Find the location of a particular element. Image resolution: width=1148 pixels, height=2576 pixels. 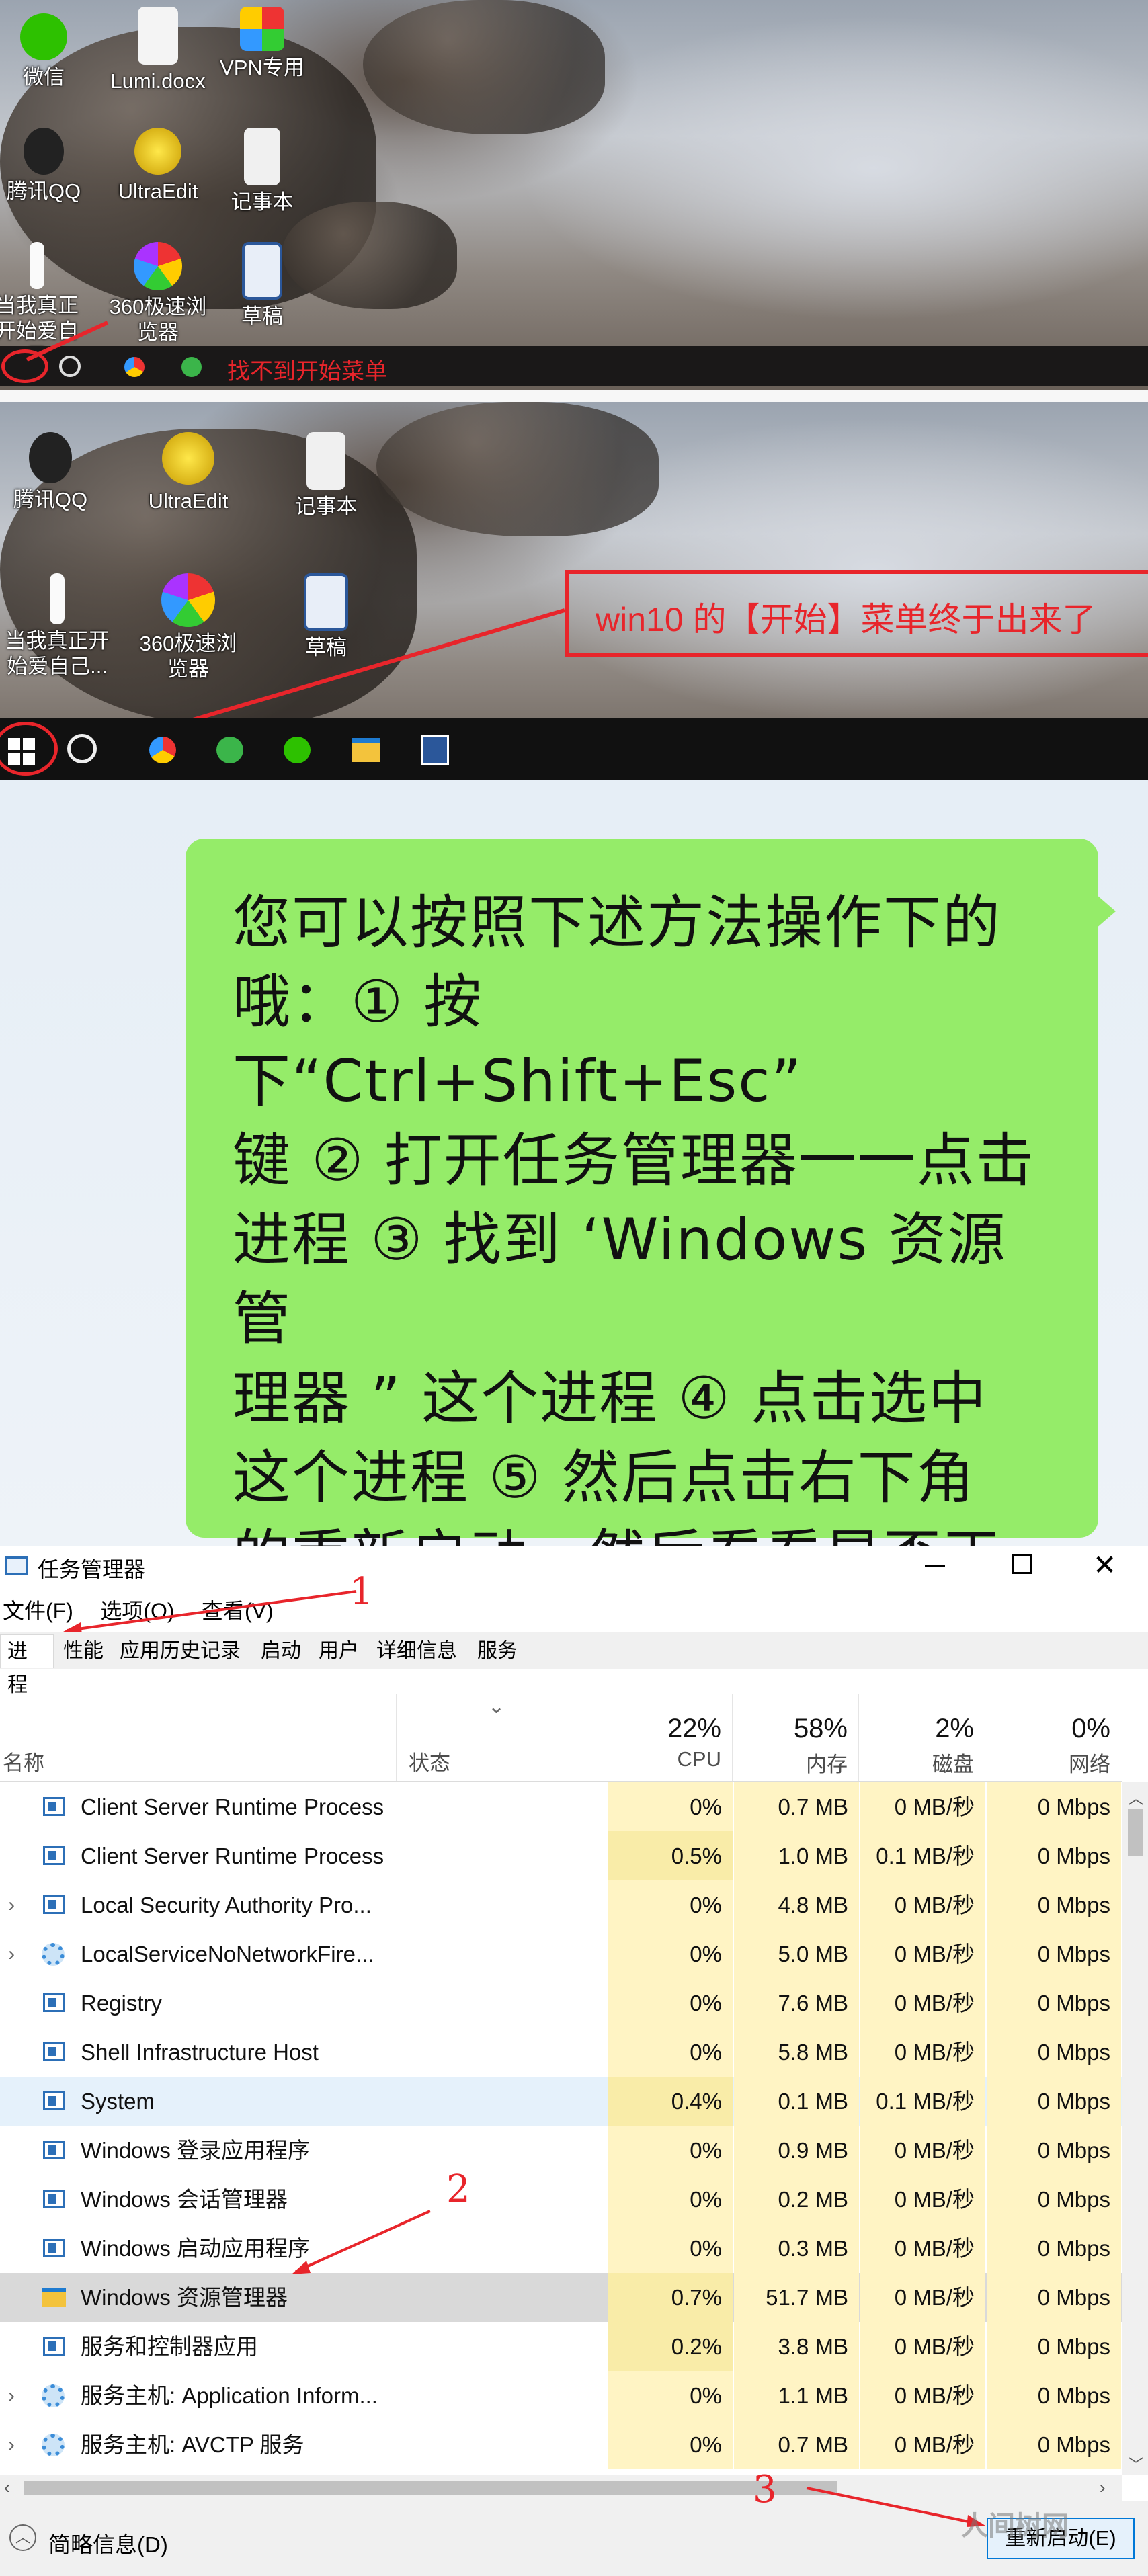

horizontal-scroll-thumb is located at coordinates (430, 2488).